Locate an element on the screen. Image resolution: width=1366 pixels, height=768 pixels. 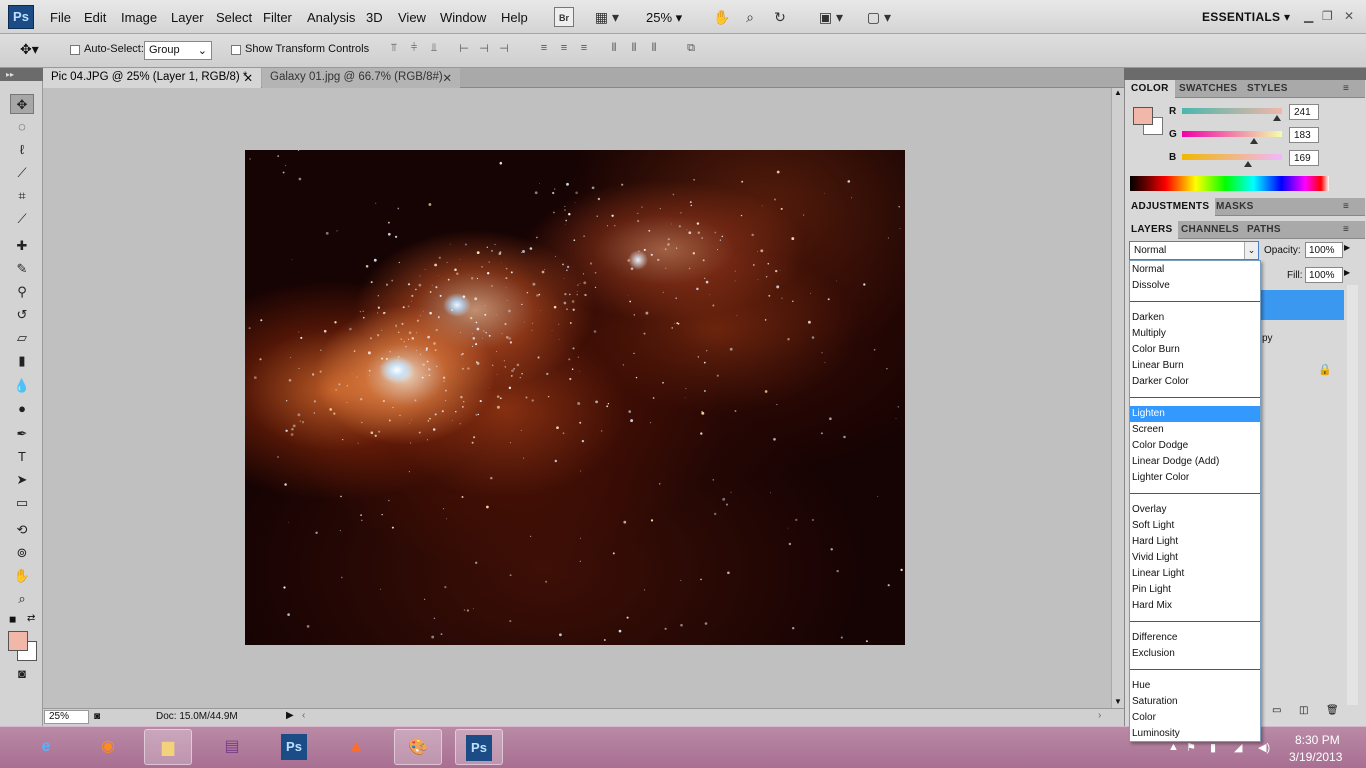
blend-option: Luminosity is located at coordinates (1195, 734).